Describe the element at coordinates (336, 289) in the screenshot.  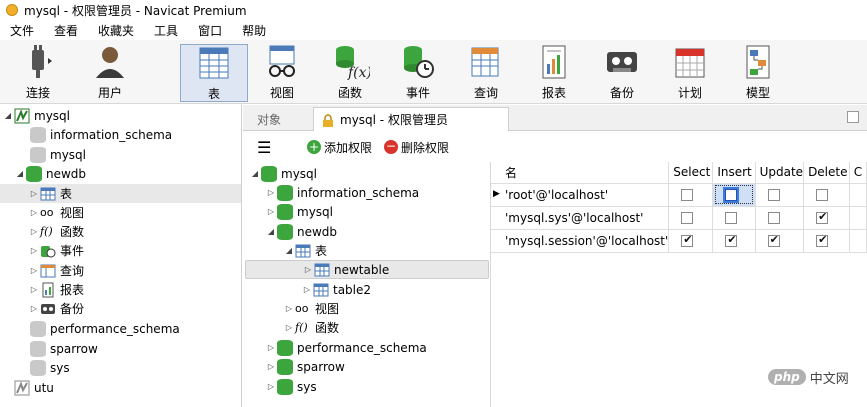
I see `mid-tree-table-table2: ▷ table2` at that location.